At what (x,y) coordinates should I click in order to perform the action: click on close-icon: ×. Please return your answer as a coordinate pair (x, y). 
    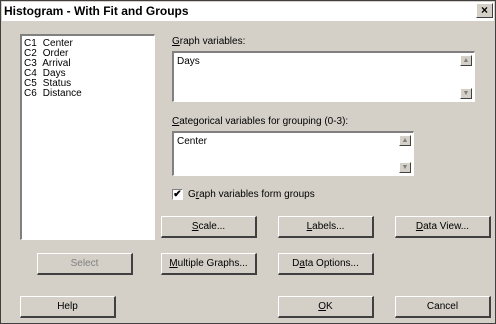
    Looking at the image, I should click on (484, 10).